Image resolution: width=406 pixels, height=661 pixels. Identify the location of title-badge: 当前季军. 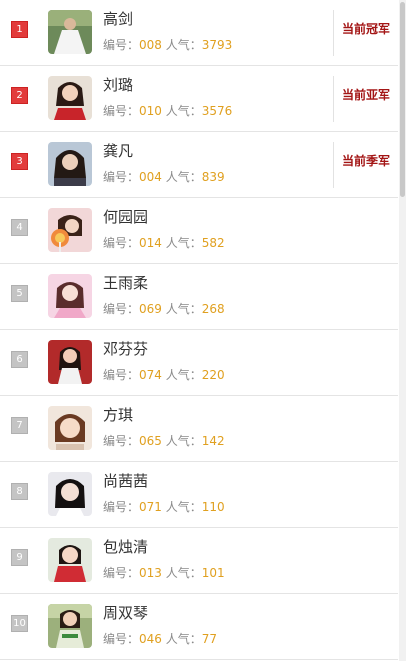
(366, 161).